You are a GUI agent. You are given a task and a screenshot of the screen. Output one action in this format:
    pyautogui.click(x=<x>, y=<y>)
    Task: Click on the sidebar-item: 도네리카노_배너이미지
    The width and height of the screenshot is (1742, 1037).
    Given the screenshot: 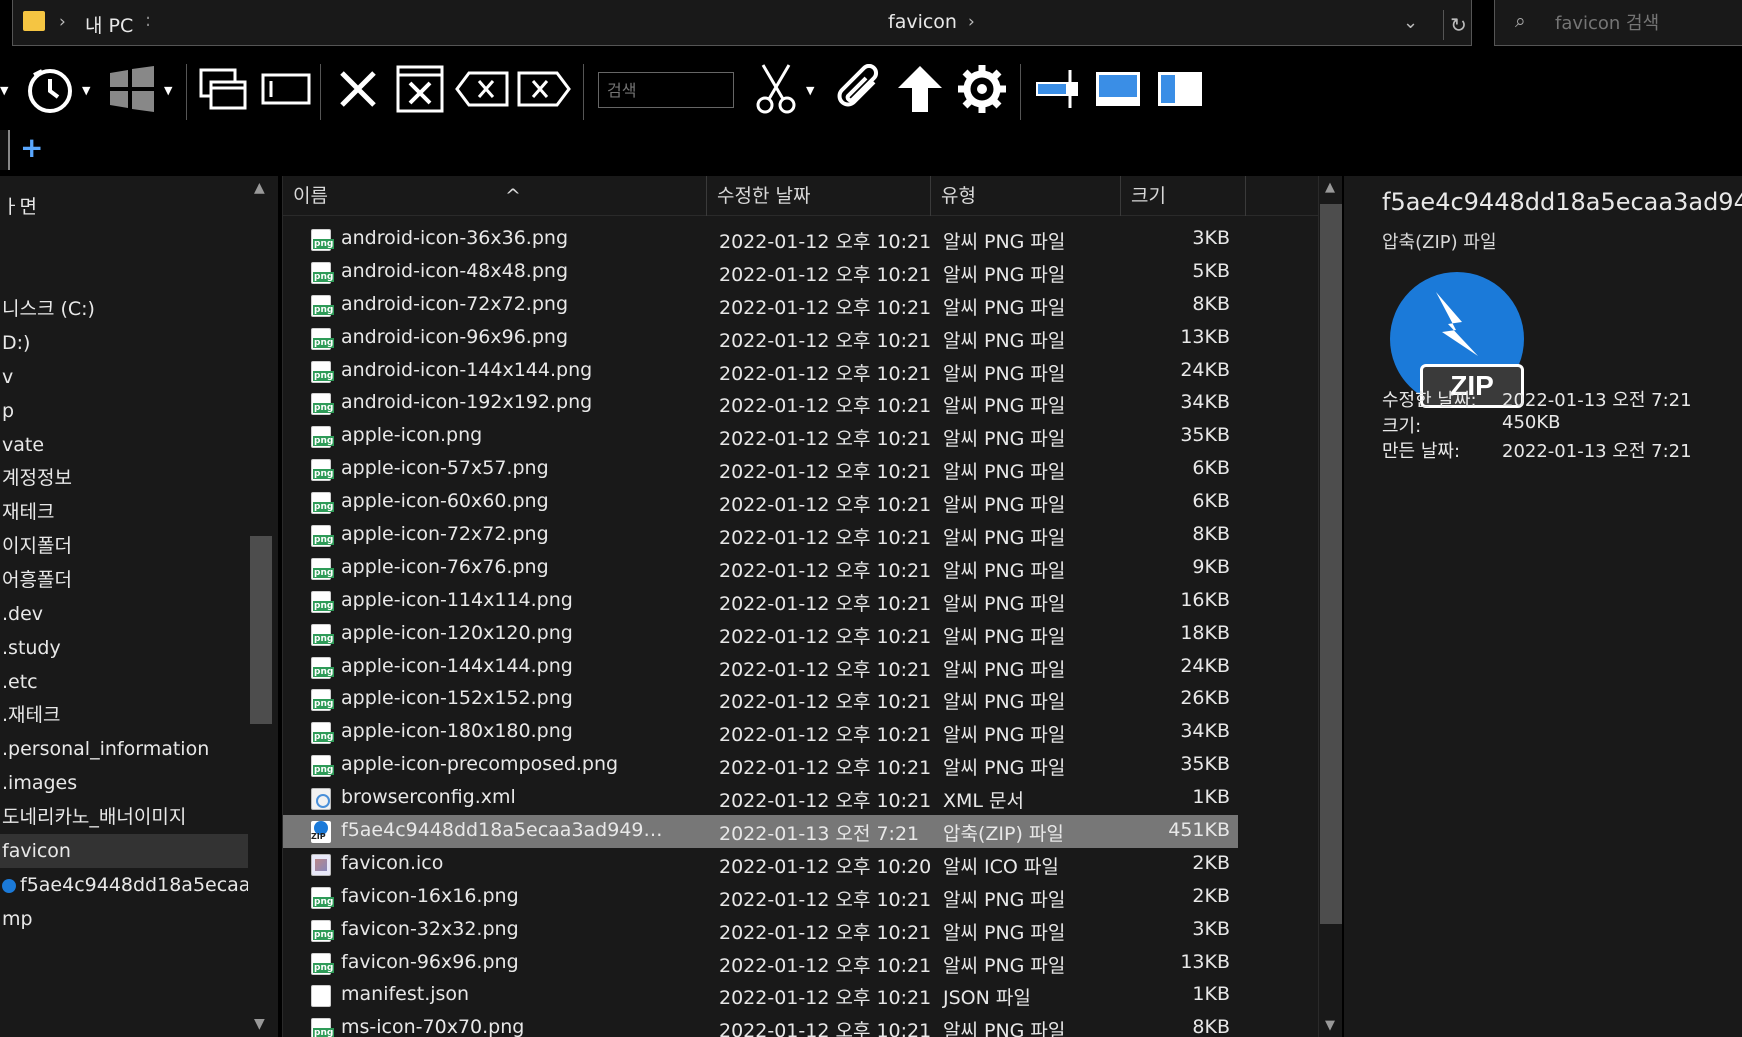 What is the action you would take?
    pyautogui.click(x=124, y=817)
    